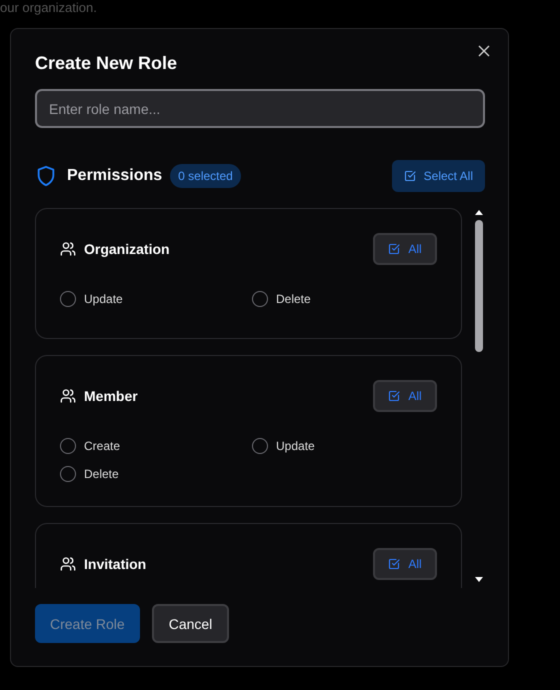 This screenshot has width=560, height=690. What do you see at coordinates (111, 396) in the screenshot?
I see `group-name: Member` at bounding box center [111, 396].